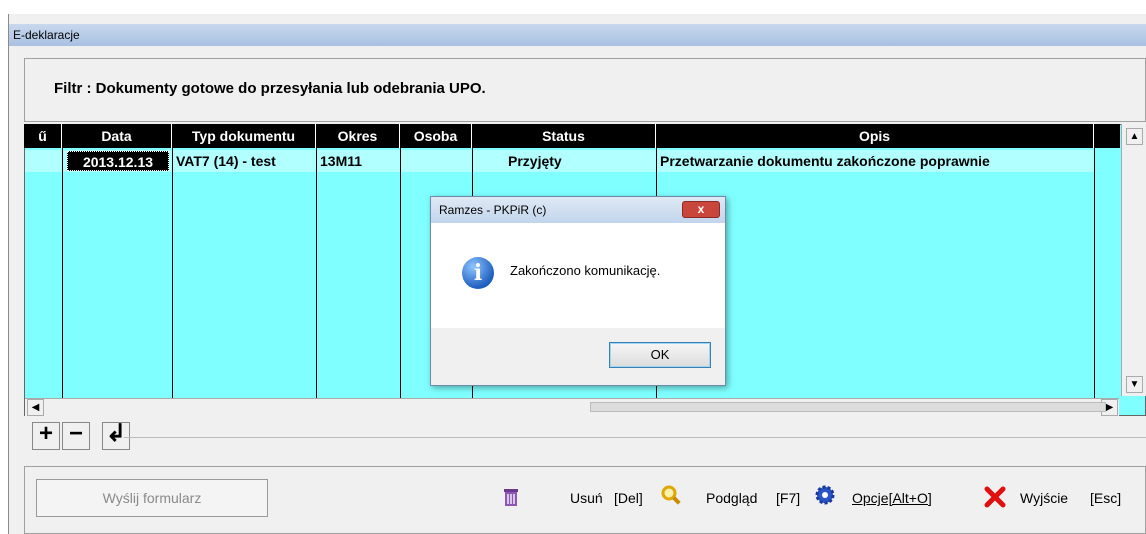 This screenshot has height=534, width=1146. I want to click on cell-data: 2013.12.13, so click(118, 161).